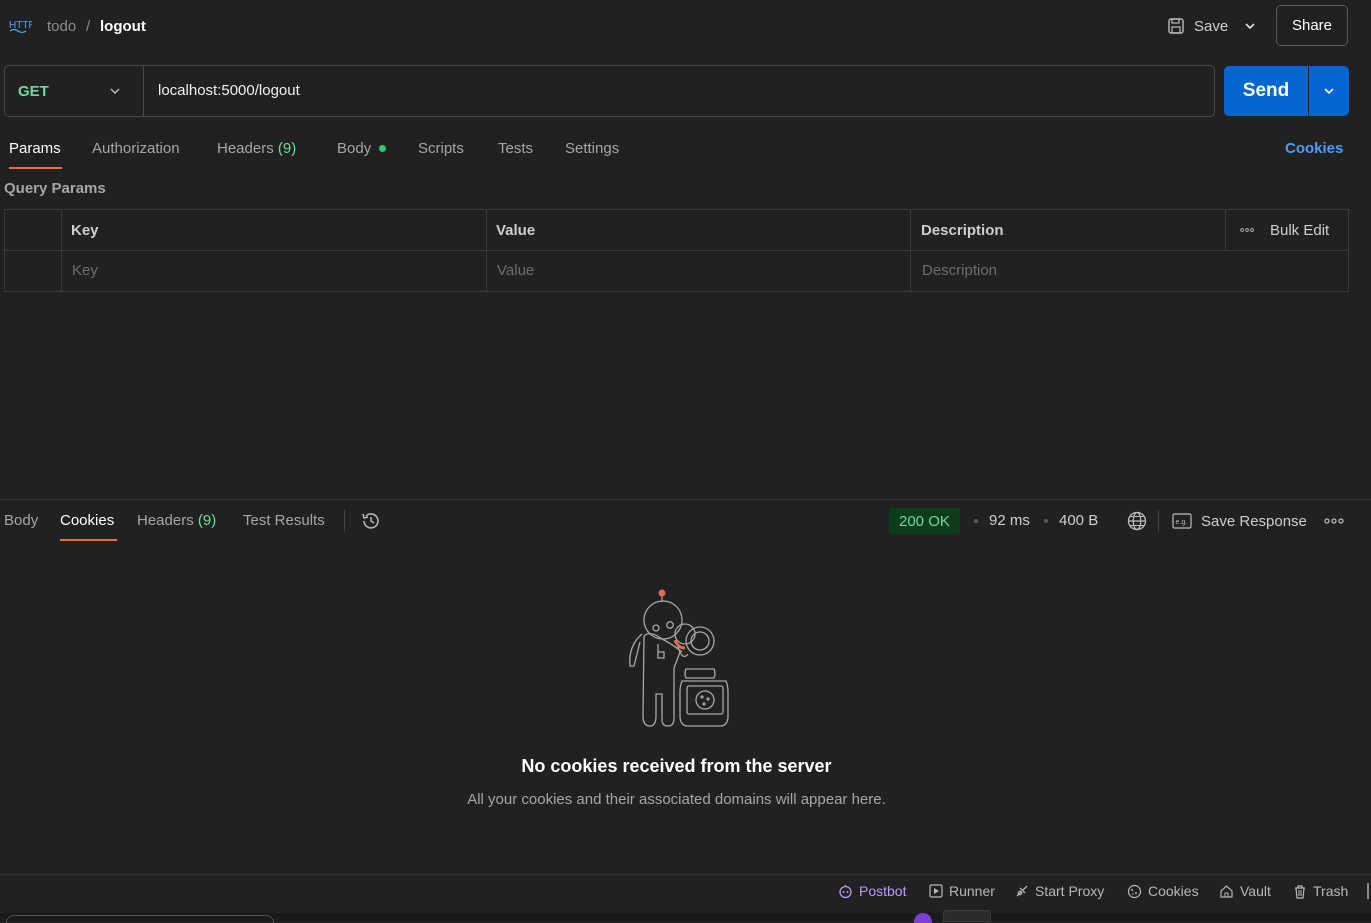 The width and height of the screenshot is (1371, 923). What do you see at coordinates (1176, 26) in the screenshot?
I see `save-icon` at bounding box center [1176, 26].